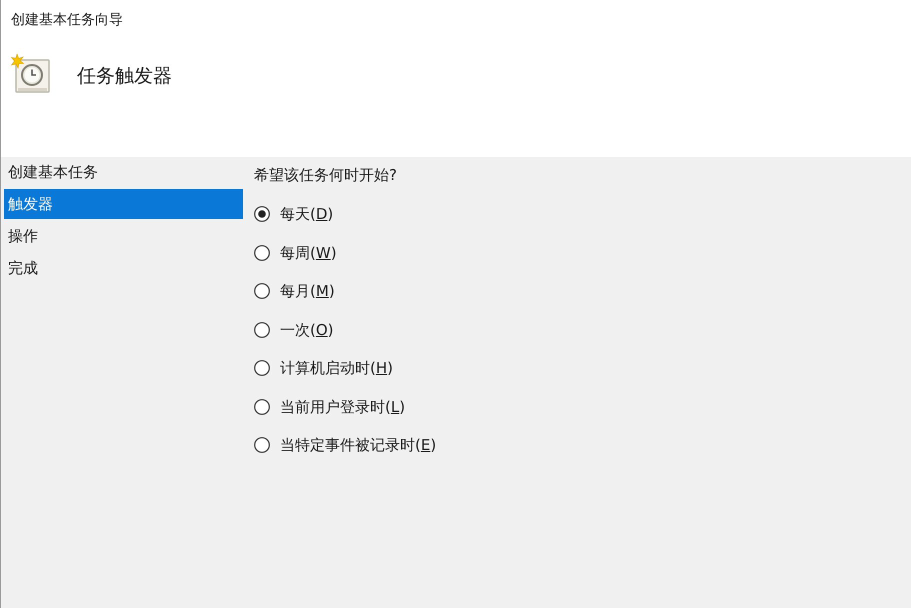  Describe the element at coordinates (307, 214) in the screenshot. I see `option-label: 每天(D)` at that location.